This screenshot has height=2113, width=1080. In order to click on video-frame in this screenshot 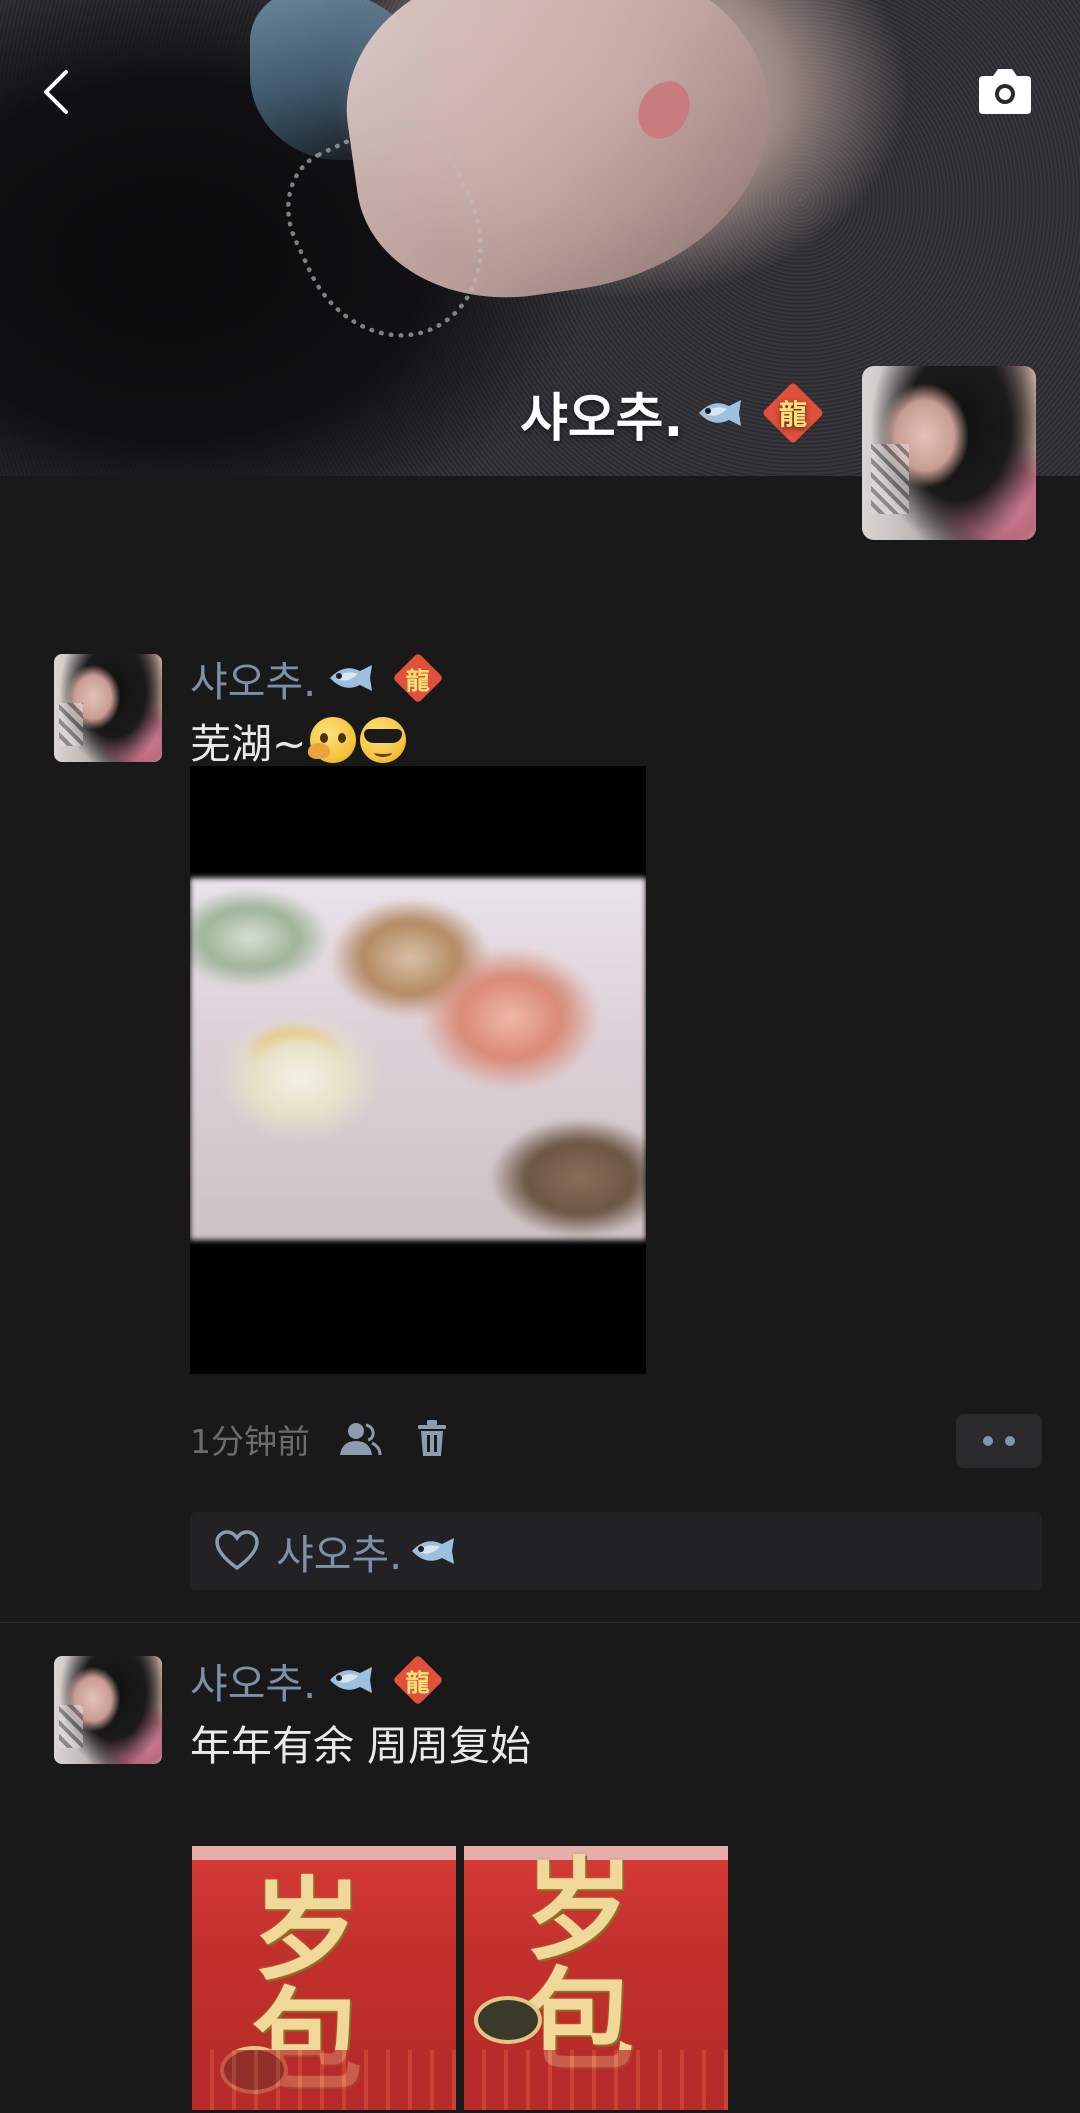, I will do `click(418, 1059)`.